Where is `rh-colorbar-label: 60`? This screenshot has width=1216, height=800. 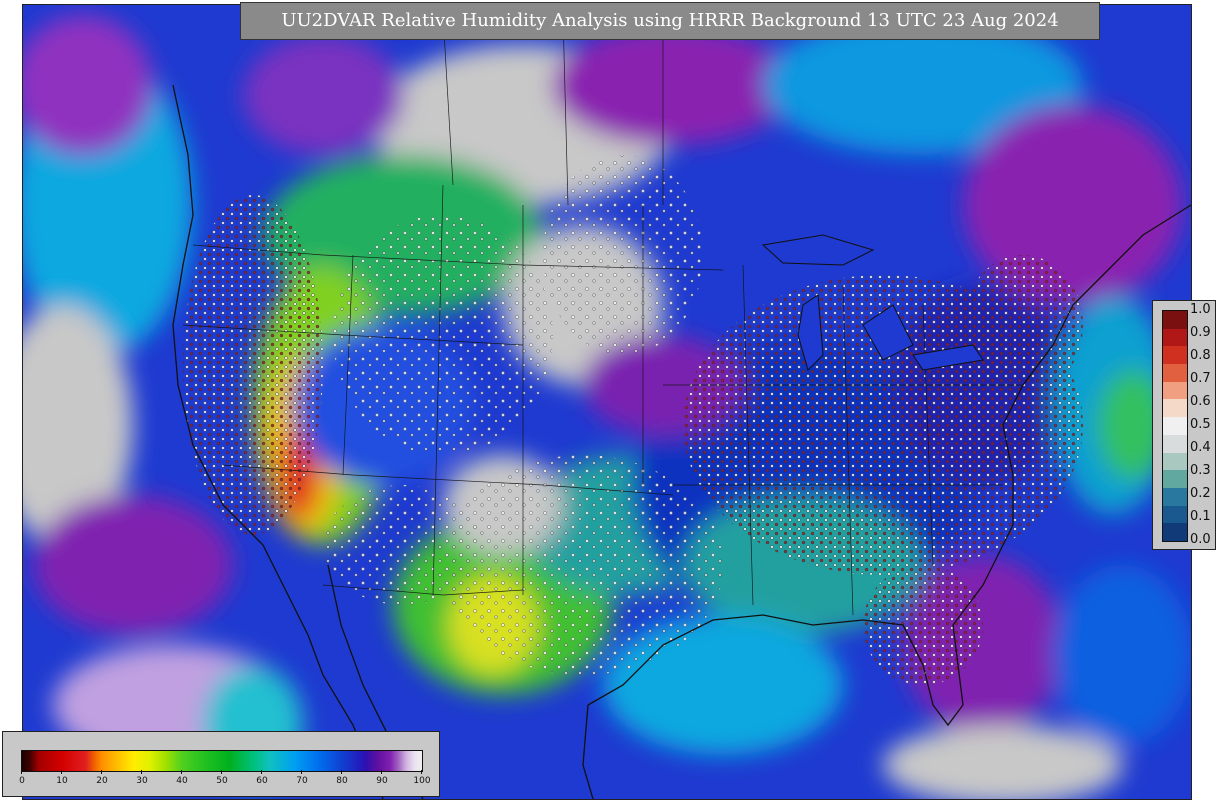 rh-colorbar-label: 60 is located at coordinates (262, 781).